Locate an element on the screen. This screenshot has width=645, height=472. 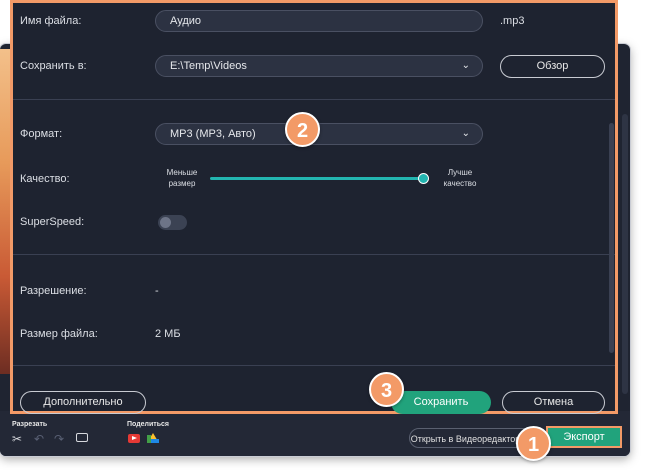
advanced-button: Дополнительно is located at coordinates (83, 402).